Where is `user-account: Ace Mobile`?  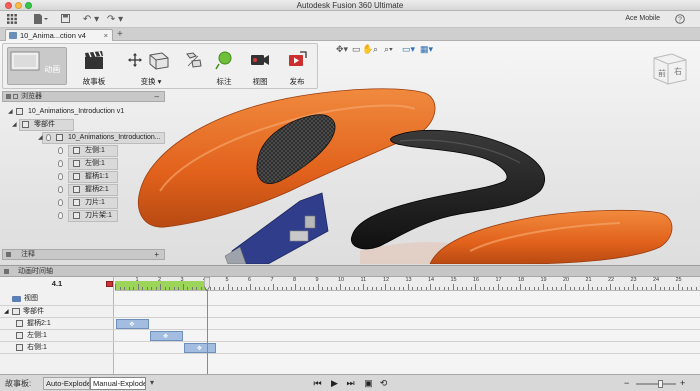 user-account: Ace Mobile is located at coordinates (642, 18).